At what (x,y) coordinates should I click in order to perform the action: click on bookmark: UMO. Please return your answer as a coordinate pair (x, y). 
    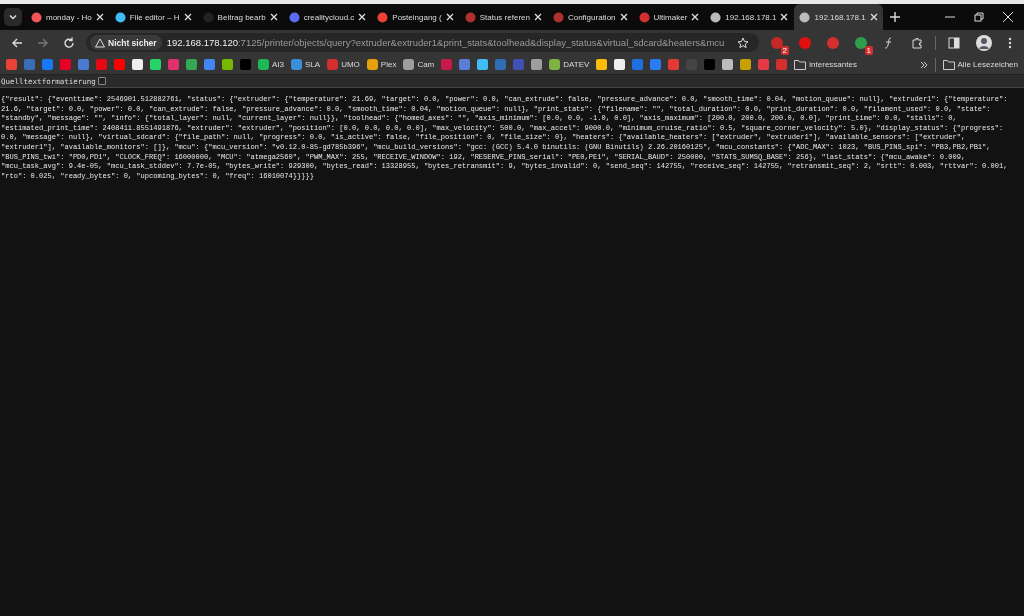
    Looking at the image, I should click on (343, 64).